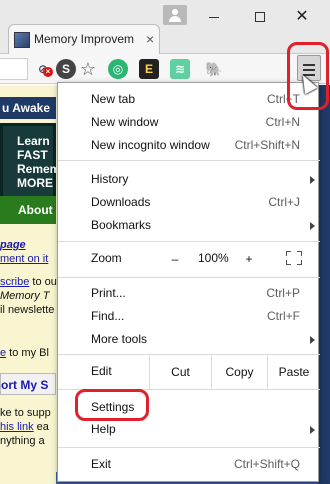  I want to click on menu-item-label: Downloads, so click(121, 202).